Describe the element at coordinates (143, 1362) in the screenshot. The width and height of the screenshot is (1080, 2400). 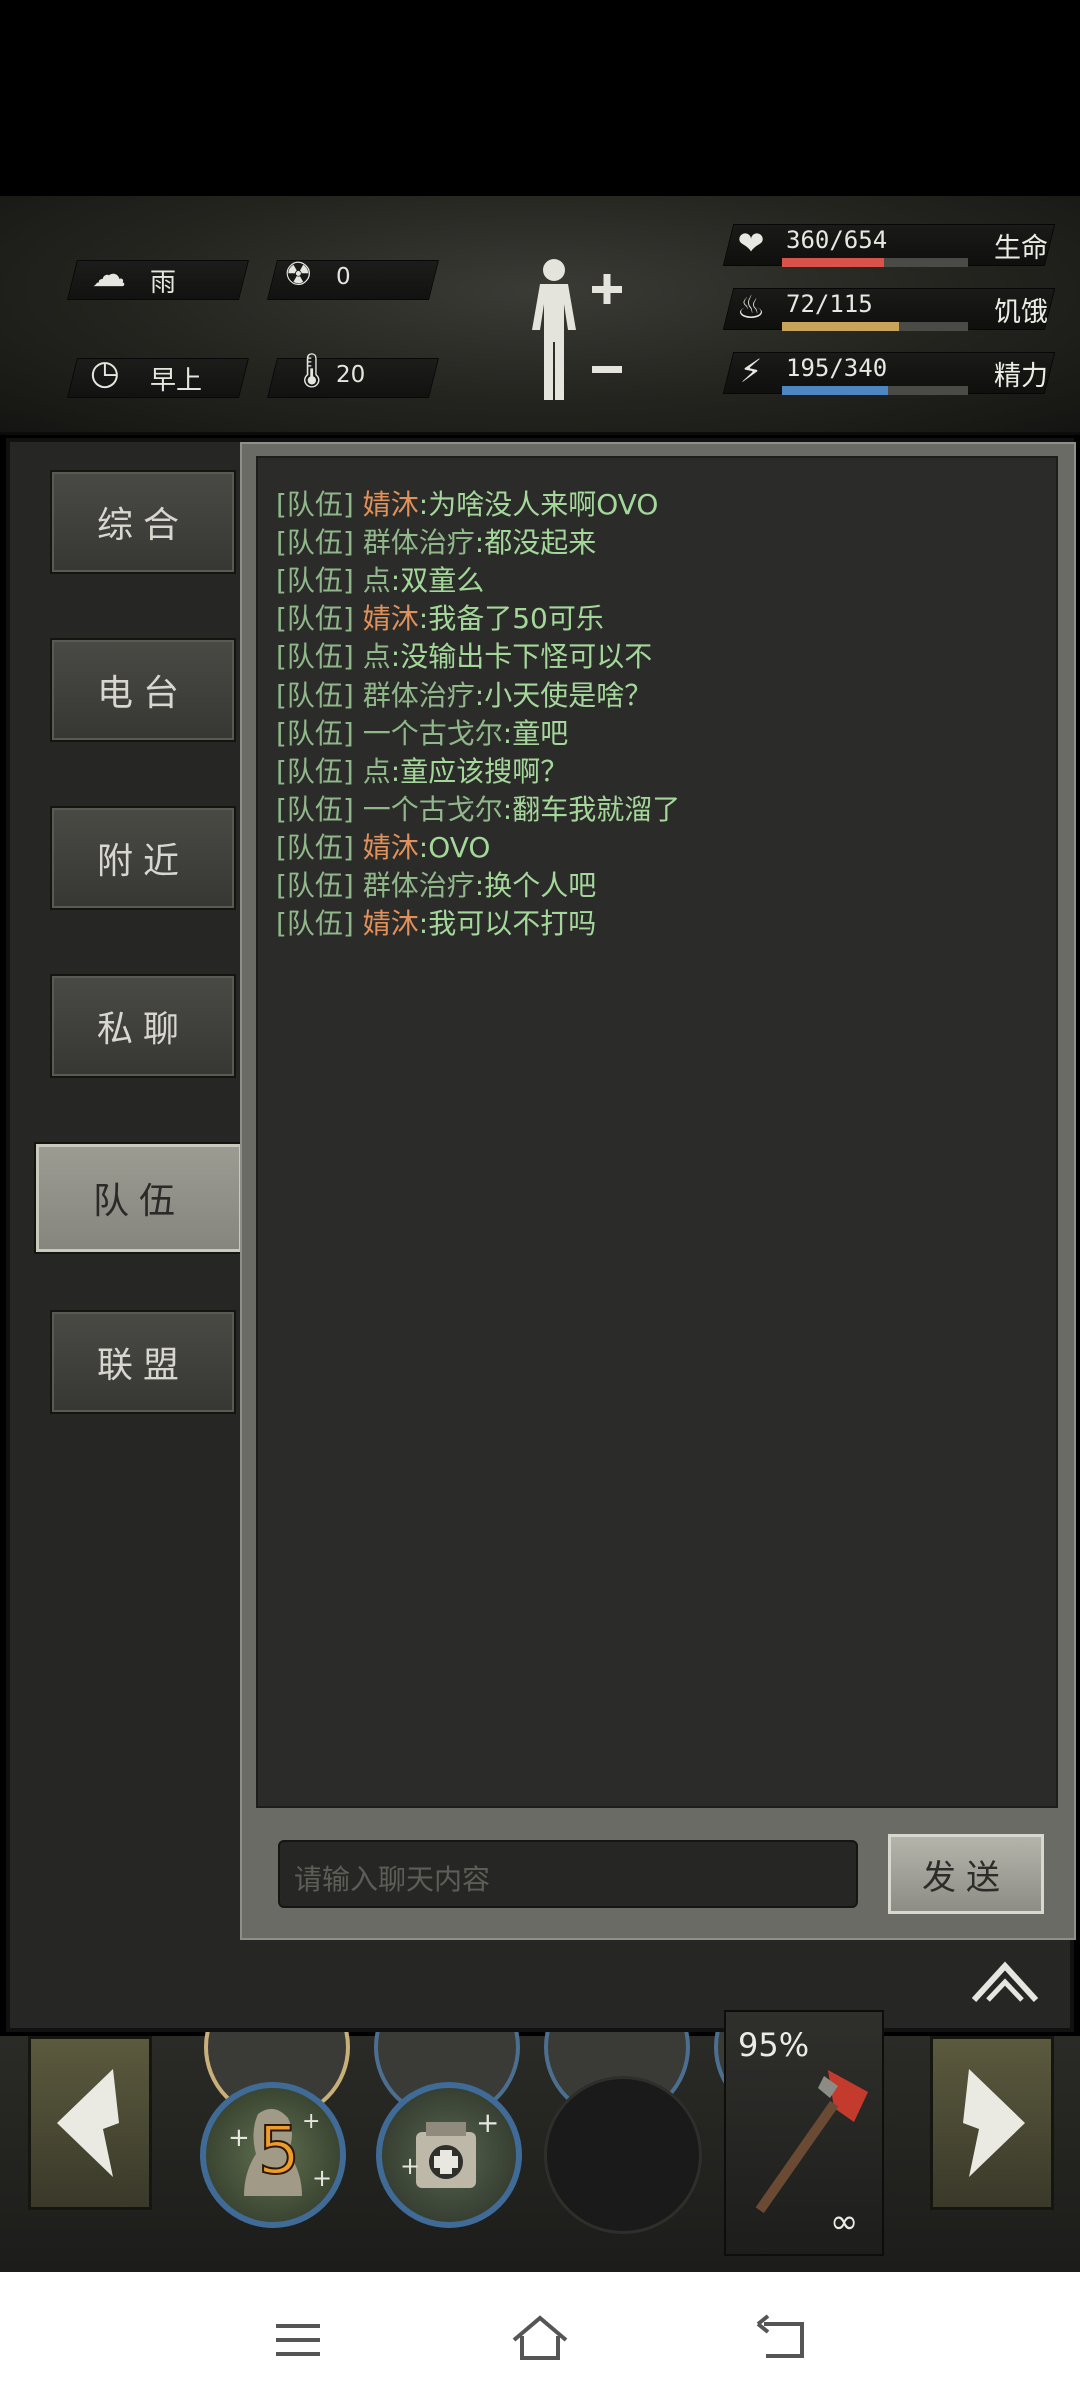
I see `tab-alliance: 联盟` at that location.